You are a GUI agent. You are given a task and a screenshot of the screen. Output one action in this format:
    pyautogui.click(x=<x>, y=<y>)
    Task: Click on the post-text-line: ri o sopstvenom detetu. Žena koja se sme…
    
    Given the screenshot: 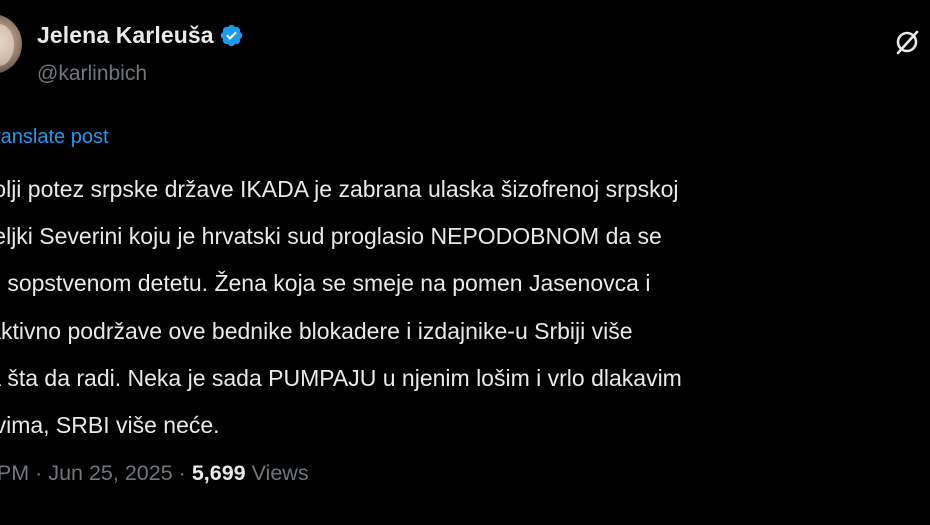 What is the action you would take?
    pyautogui.click(x=325, y=283)
    